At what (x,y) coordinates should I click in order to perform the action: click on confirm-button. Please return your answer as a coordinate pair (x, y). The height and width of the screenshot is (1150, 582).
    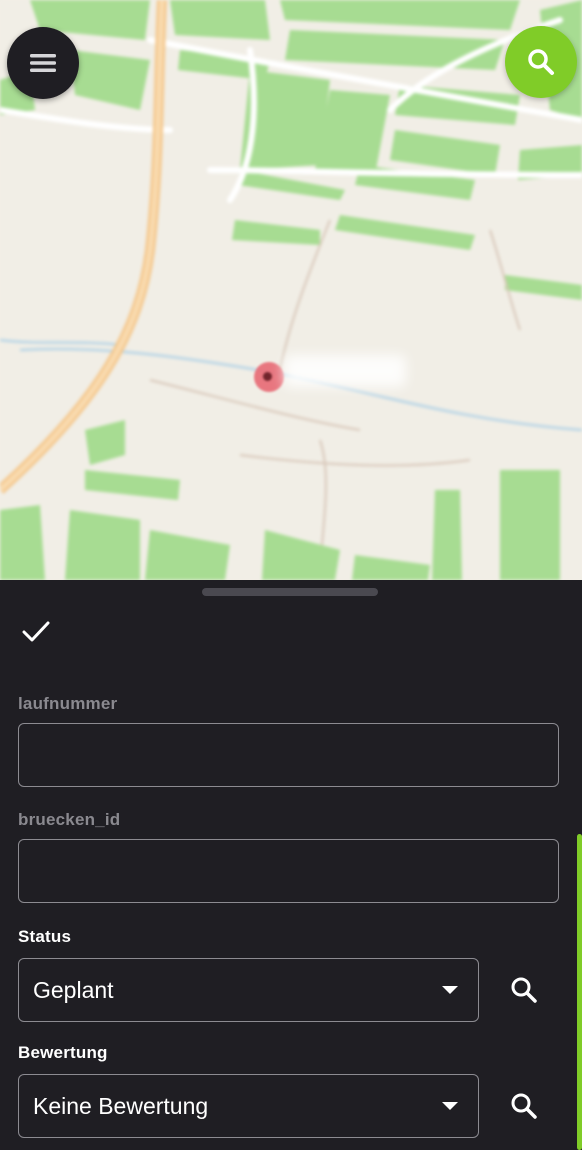
    Looking at the image, I should click on (36, 632).